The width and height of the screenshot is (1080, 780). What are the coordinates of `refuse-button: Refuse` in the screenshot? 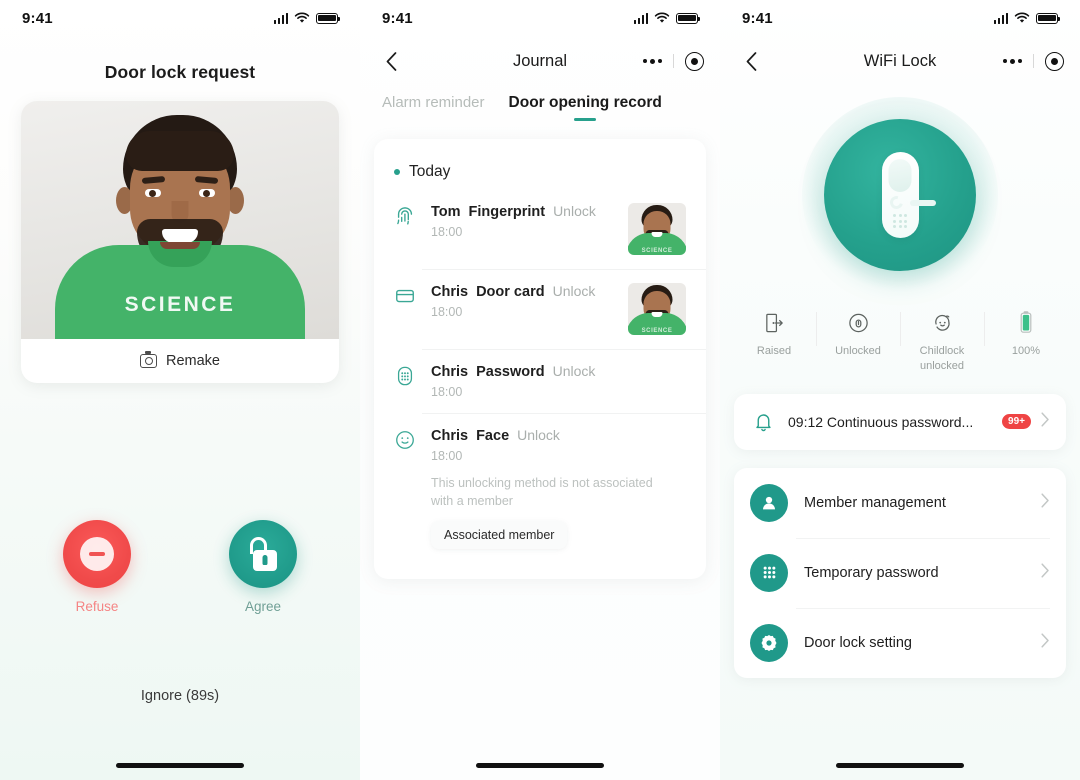 It's located at (97, 567).